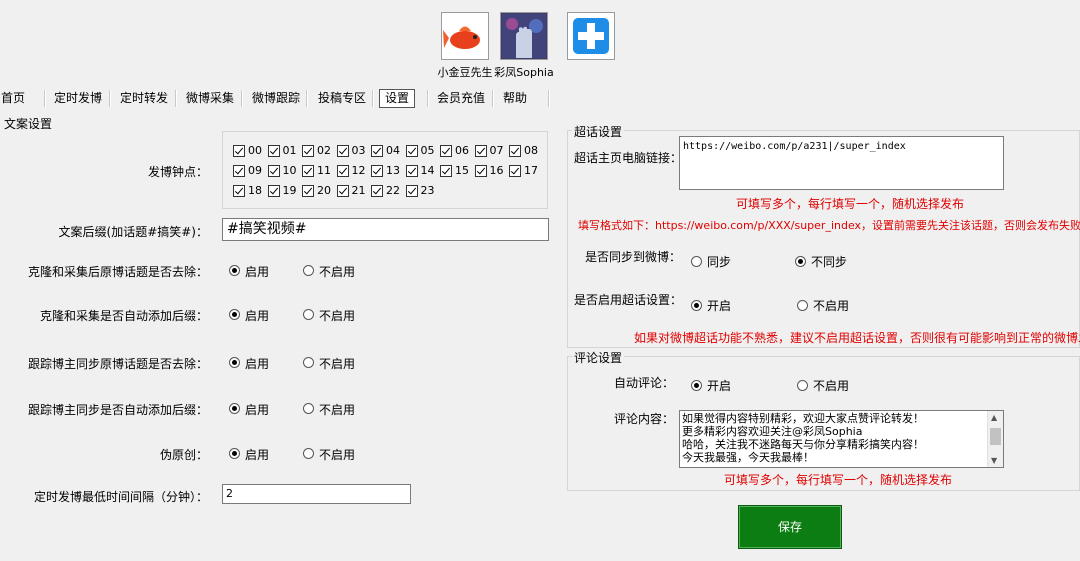 This screenshot has width=1080, height=561. What do you see at coordinates (427, 150) in the screenshot?
I see `hour-label: 05` at bounding box center [427, 150].